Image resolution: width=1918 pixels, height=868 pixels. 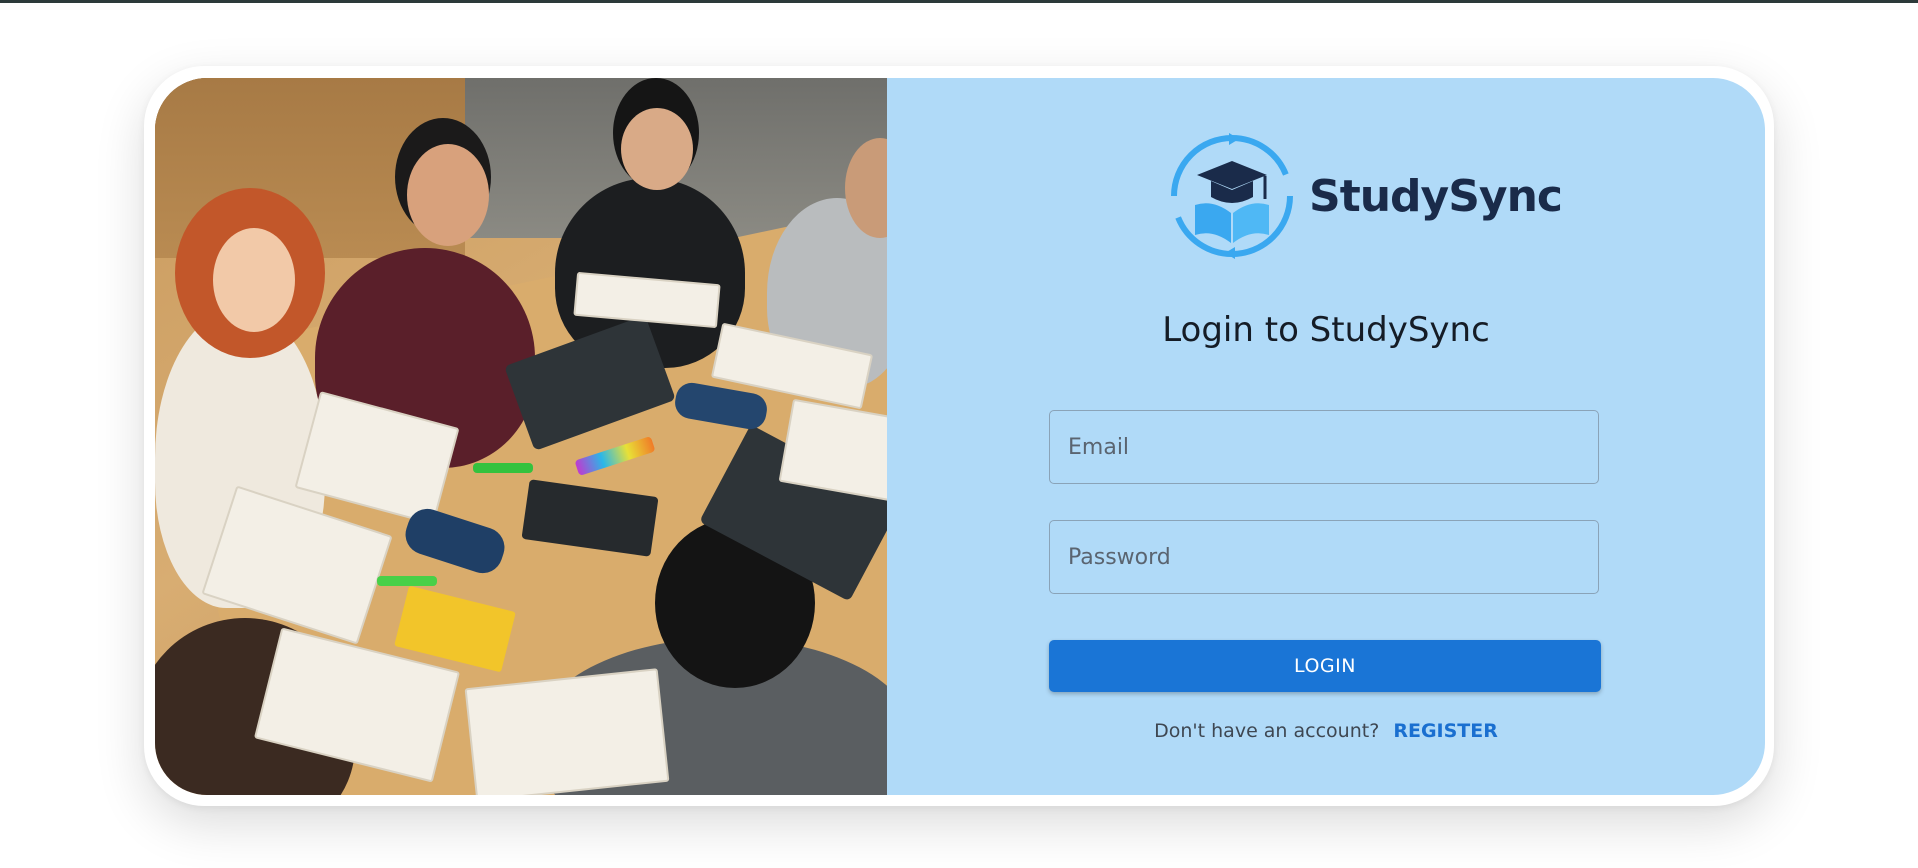 I want to click on register-prompt-row: Don't have an account? REGISTER, so click(x=1326, y=731).